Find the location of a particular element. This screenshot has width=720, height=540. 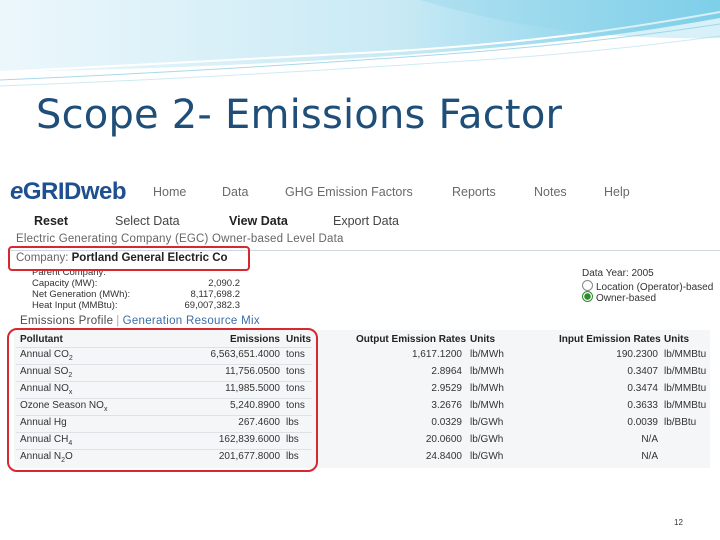

input-rate-value: 190.2300 is located at coordinates (637, 354).